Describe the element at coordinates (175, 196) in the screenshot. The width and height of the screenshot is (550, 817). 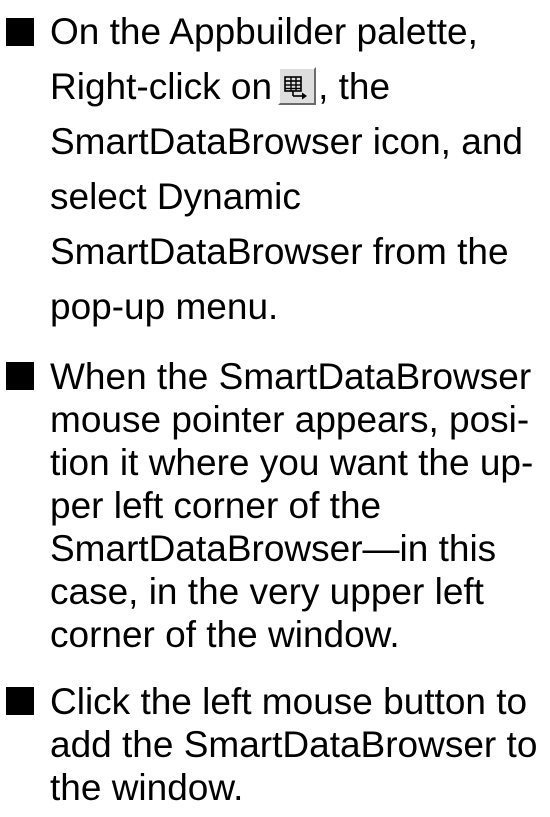
I see `text-line: select Dynamic` at that location.